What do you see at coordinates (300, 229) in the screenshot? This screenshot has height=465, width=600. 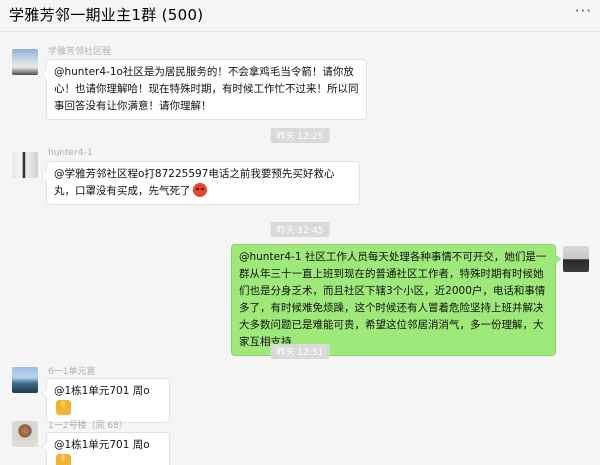 I see `timestamp: 昨天 12:45` at bounding box center [300, 229].